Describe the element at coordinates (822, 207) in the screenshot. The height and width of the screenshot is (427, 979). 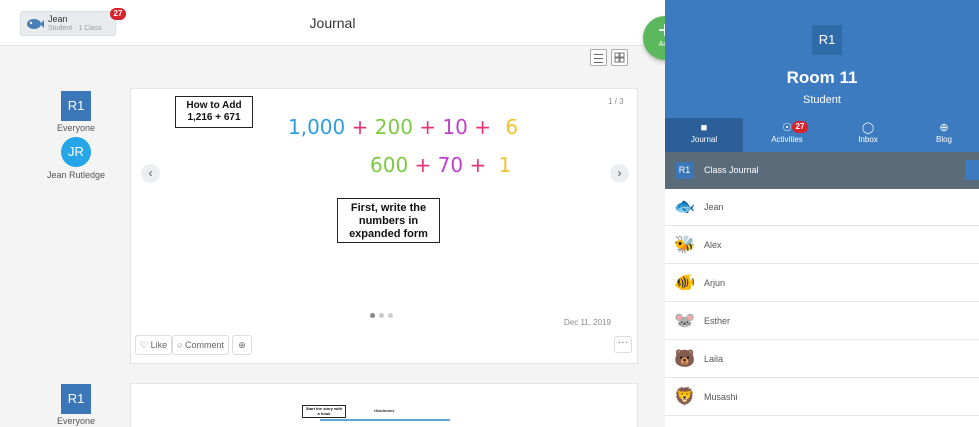
I see `student-row: 🐟 Jean` at that location.